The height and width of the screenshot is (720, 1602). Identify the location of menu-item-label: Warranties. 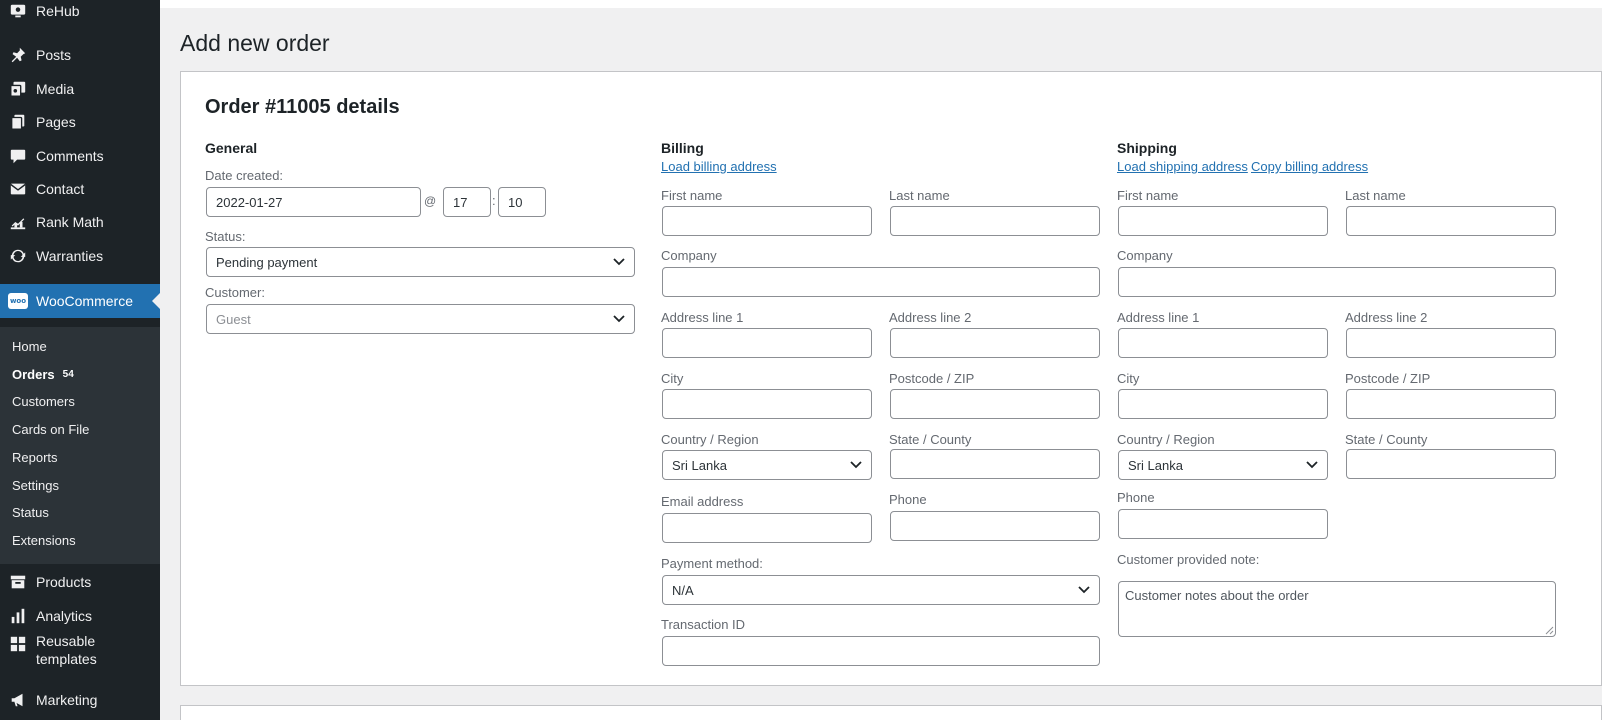
(70, 256).